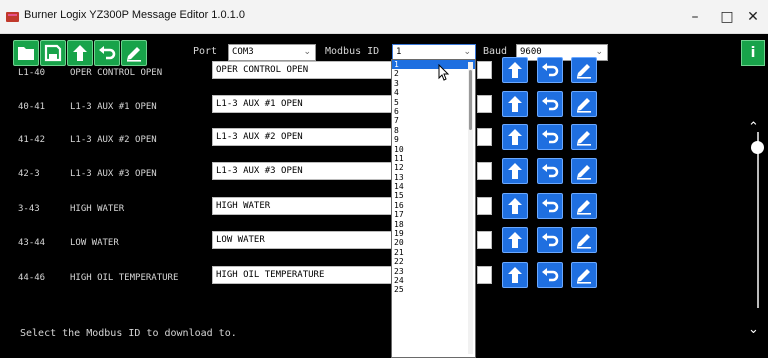 The width and height of the screenshot is (768, 358). What do you see at coordinates (433, 214) in the screenshot?
I see `modbus-id-option: 17` at bounding box center [433, 214].